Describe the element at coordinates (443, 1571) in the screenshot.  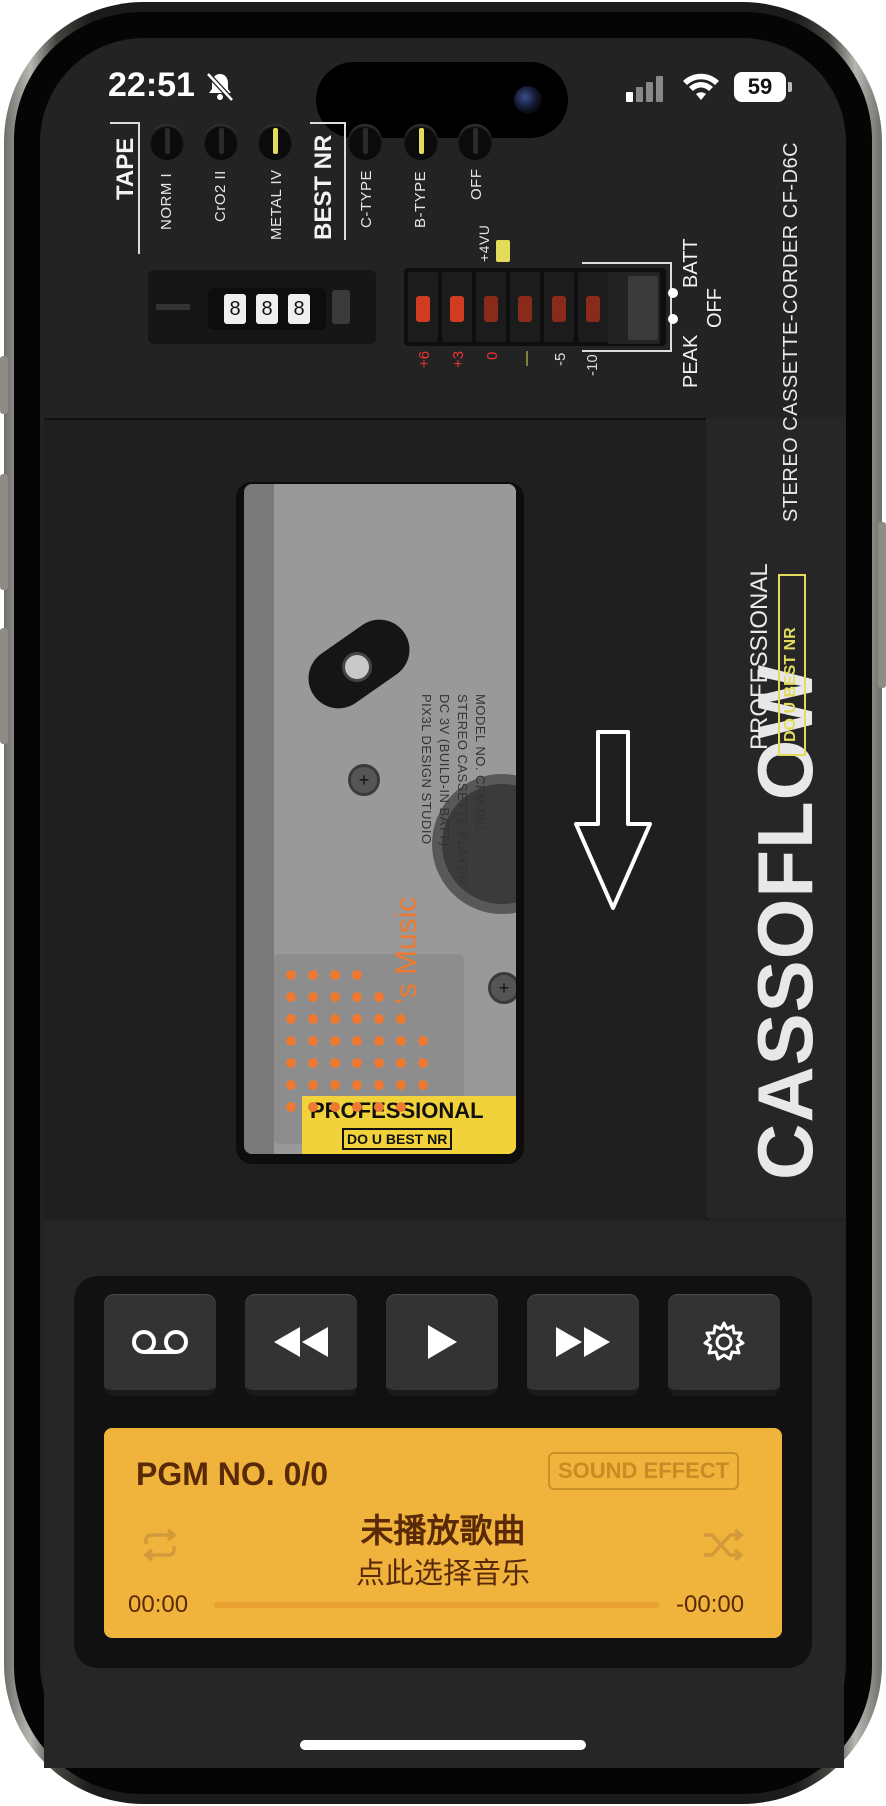
I see `choose-music-link: 点此选择音乐` at that location.